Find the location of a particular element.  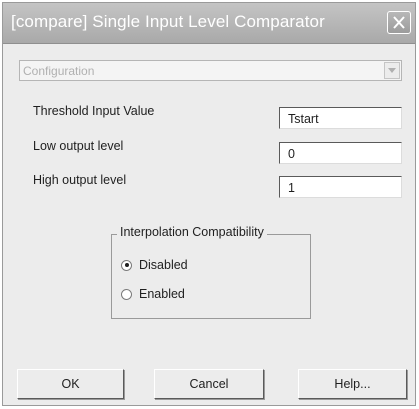

title-bar: [compare] Single Input Level Comparator is located at coordinates (209, 23).